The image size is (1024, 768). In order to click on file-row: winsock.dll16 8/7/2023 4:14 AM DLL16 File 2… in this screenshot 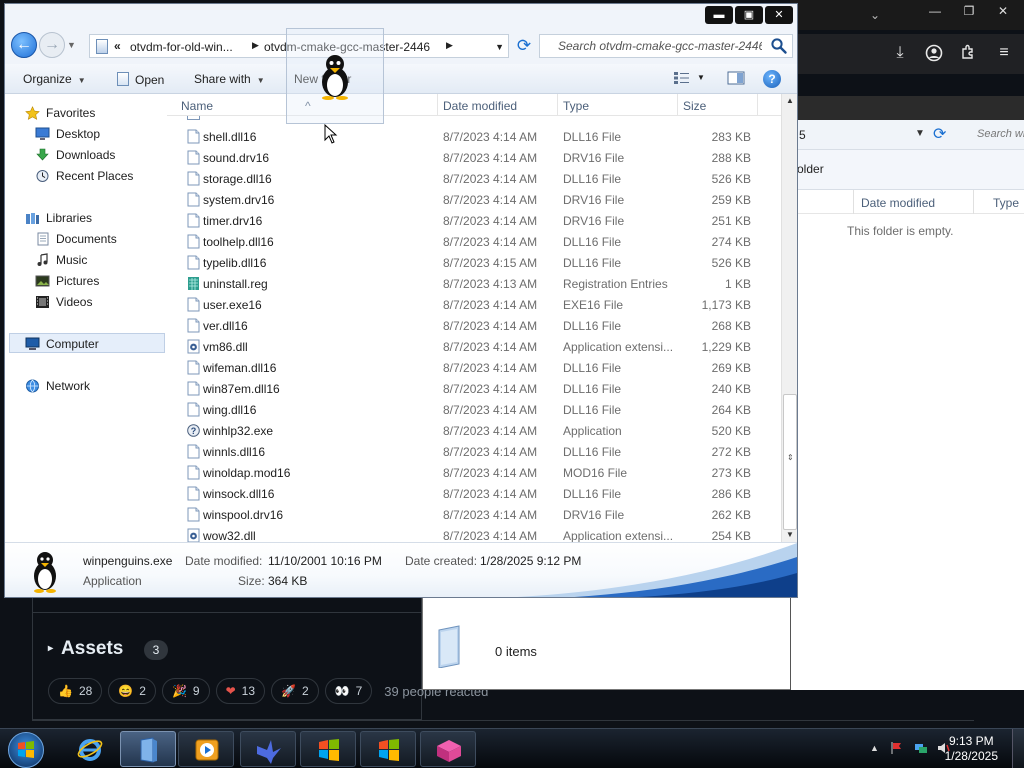, I will do `click(467, 493)`.